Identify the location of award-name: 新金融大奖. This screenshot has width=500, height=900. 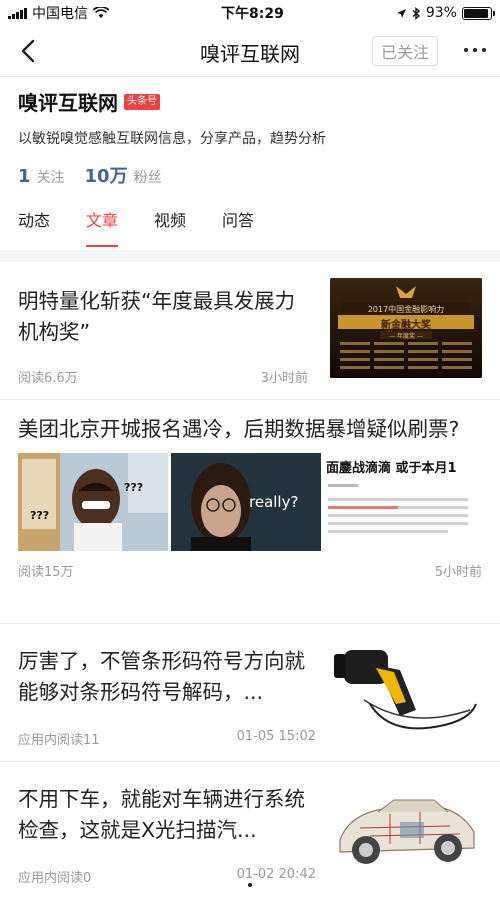
(406, 325).